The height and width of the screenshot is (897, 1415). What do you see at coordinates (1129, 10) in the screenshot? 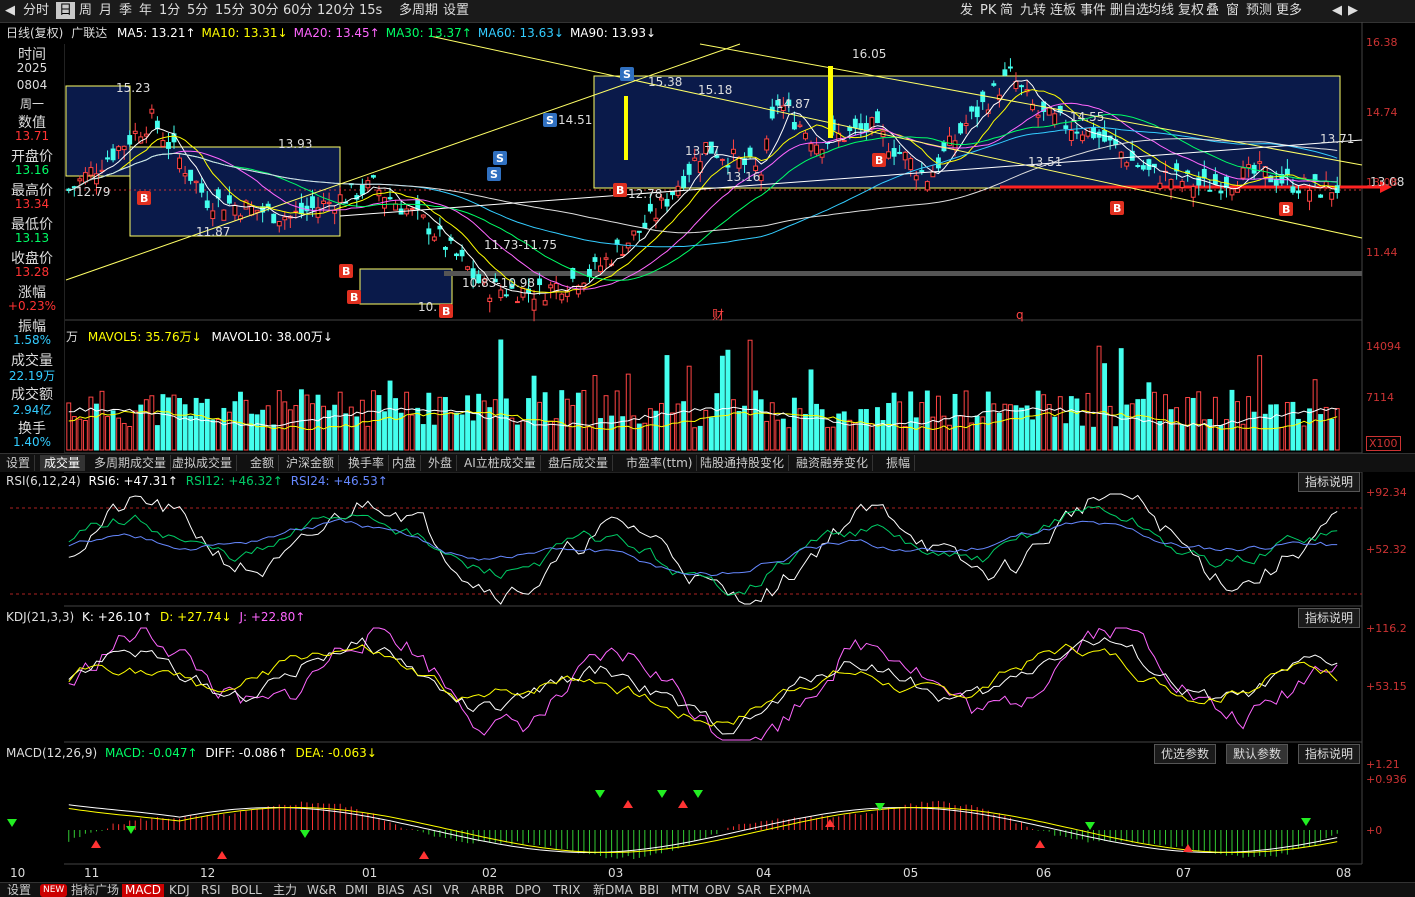
I see `toolbar-right-6: 删自选` at bounding box center [1129, 10].